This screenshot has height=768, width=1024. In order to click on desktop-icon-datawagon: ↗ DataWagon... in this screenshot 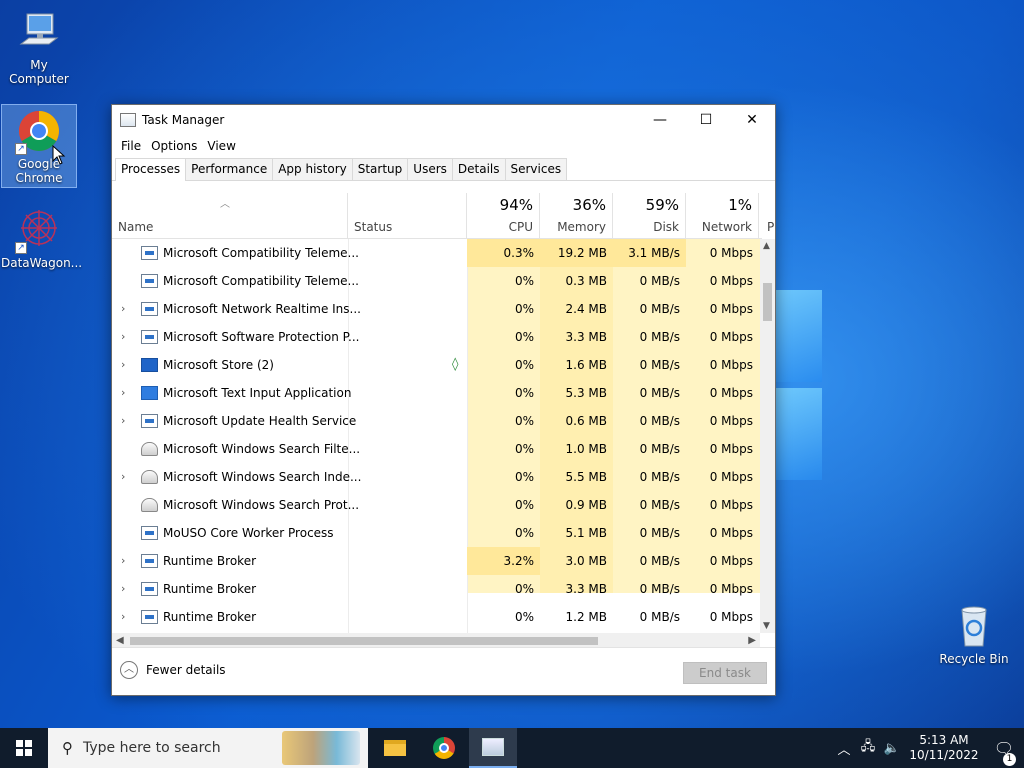, I will do `click(41, 238)`.